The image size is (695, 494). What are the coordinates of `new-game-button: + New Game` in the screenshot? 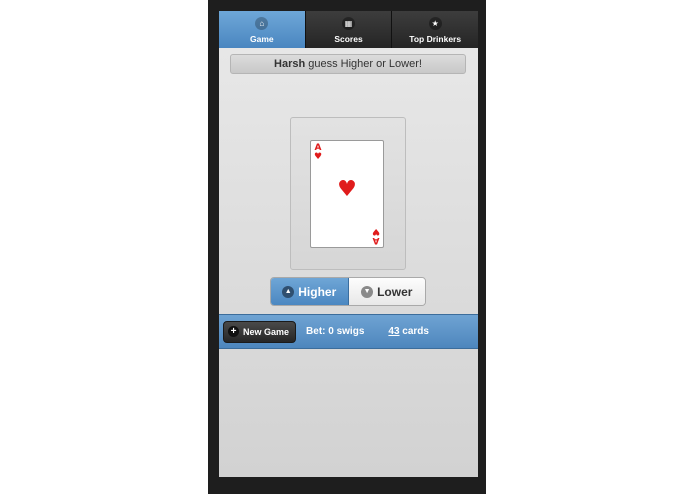 It's located at (260, 331).